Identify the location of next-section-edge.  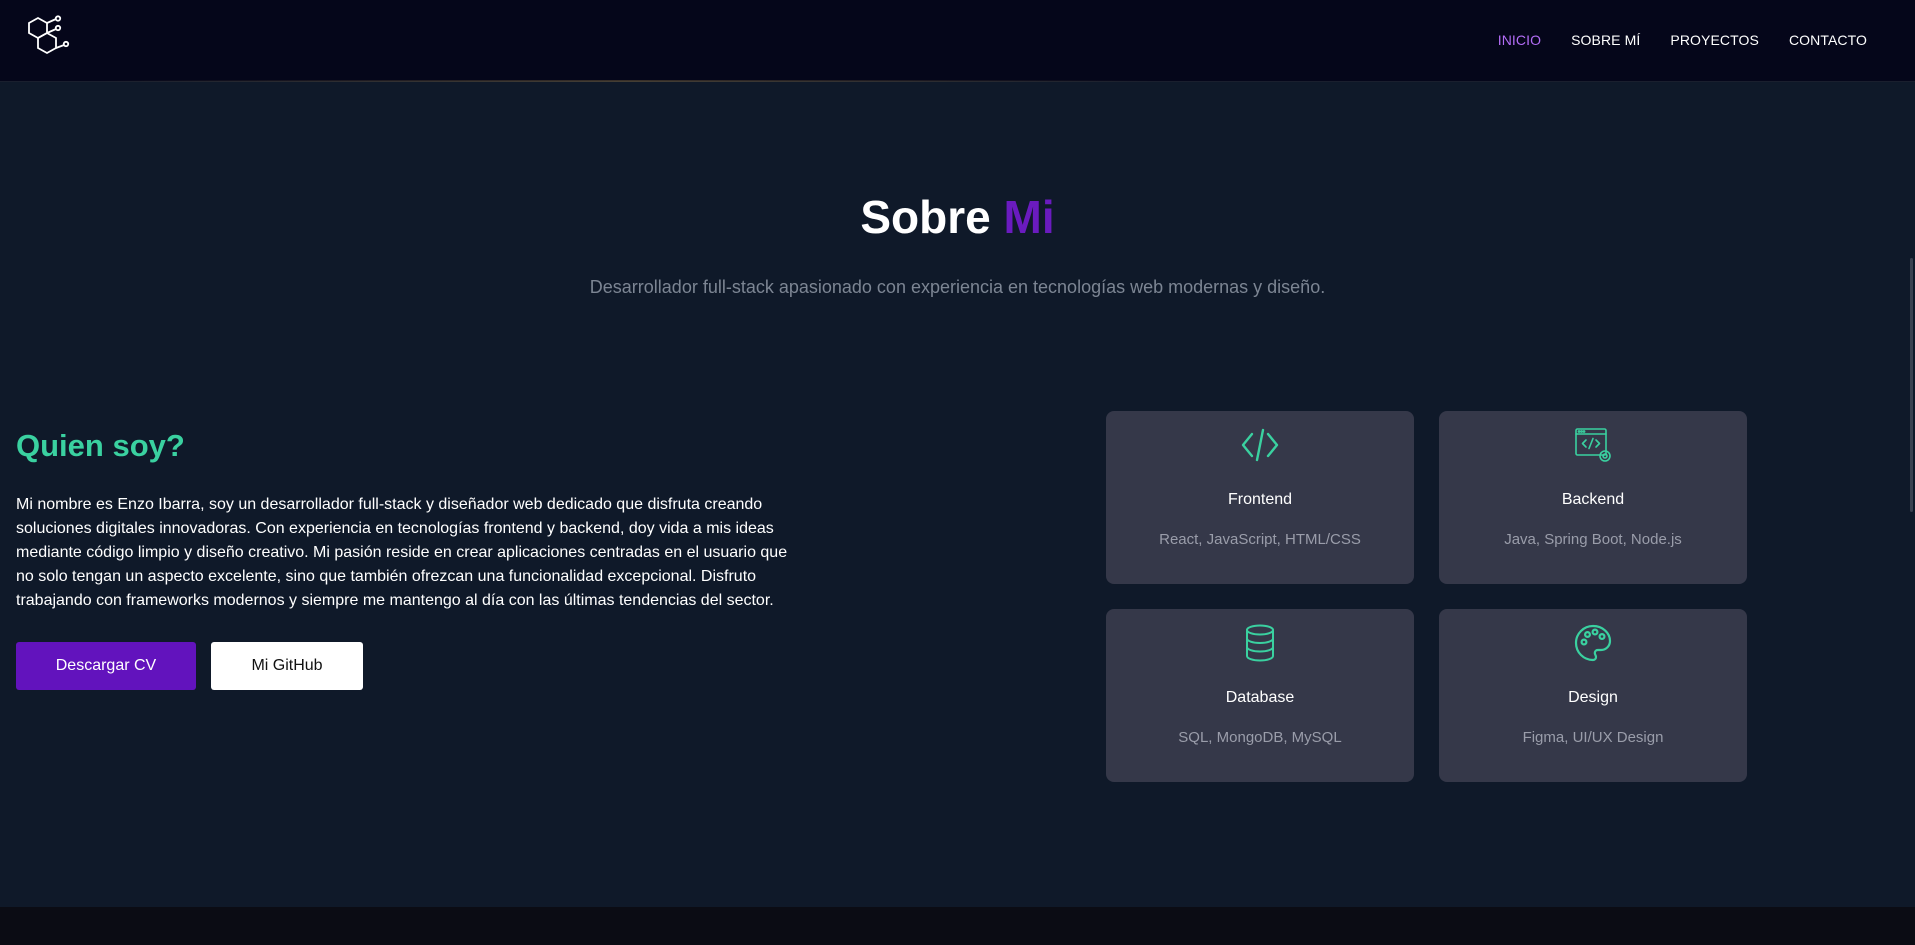
(957, 926).